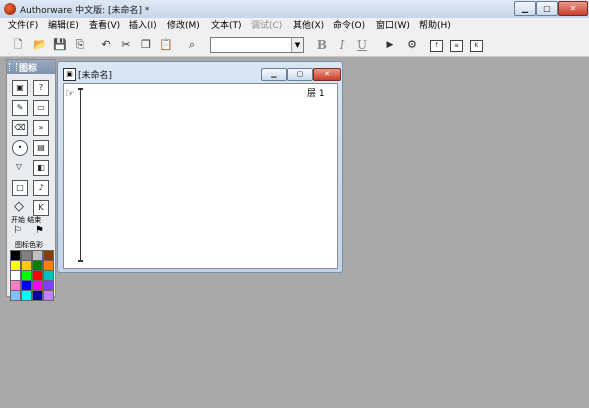 Image resolution: width=589 pixels, height=408 pixels. Describe the element at coordinates (266, 26) in the screenshot. I see `menu-debug: 调试(C)` at that location.